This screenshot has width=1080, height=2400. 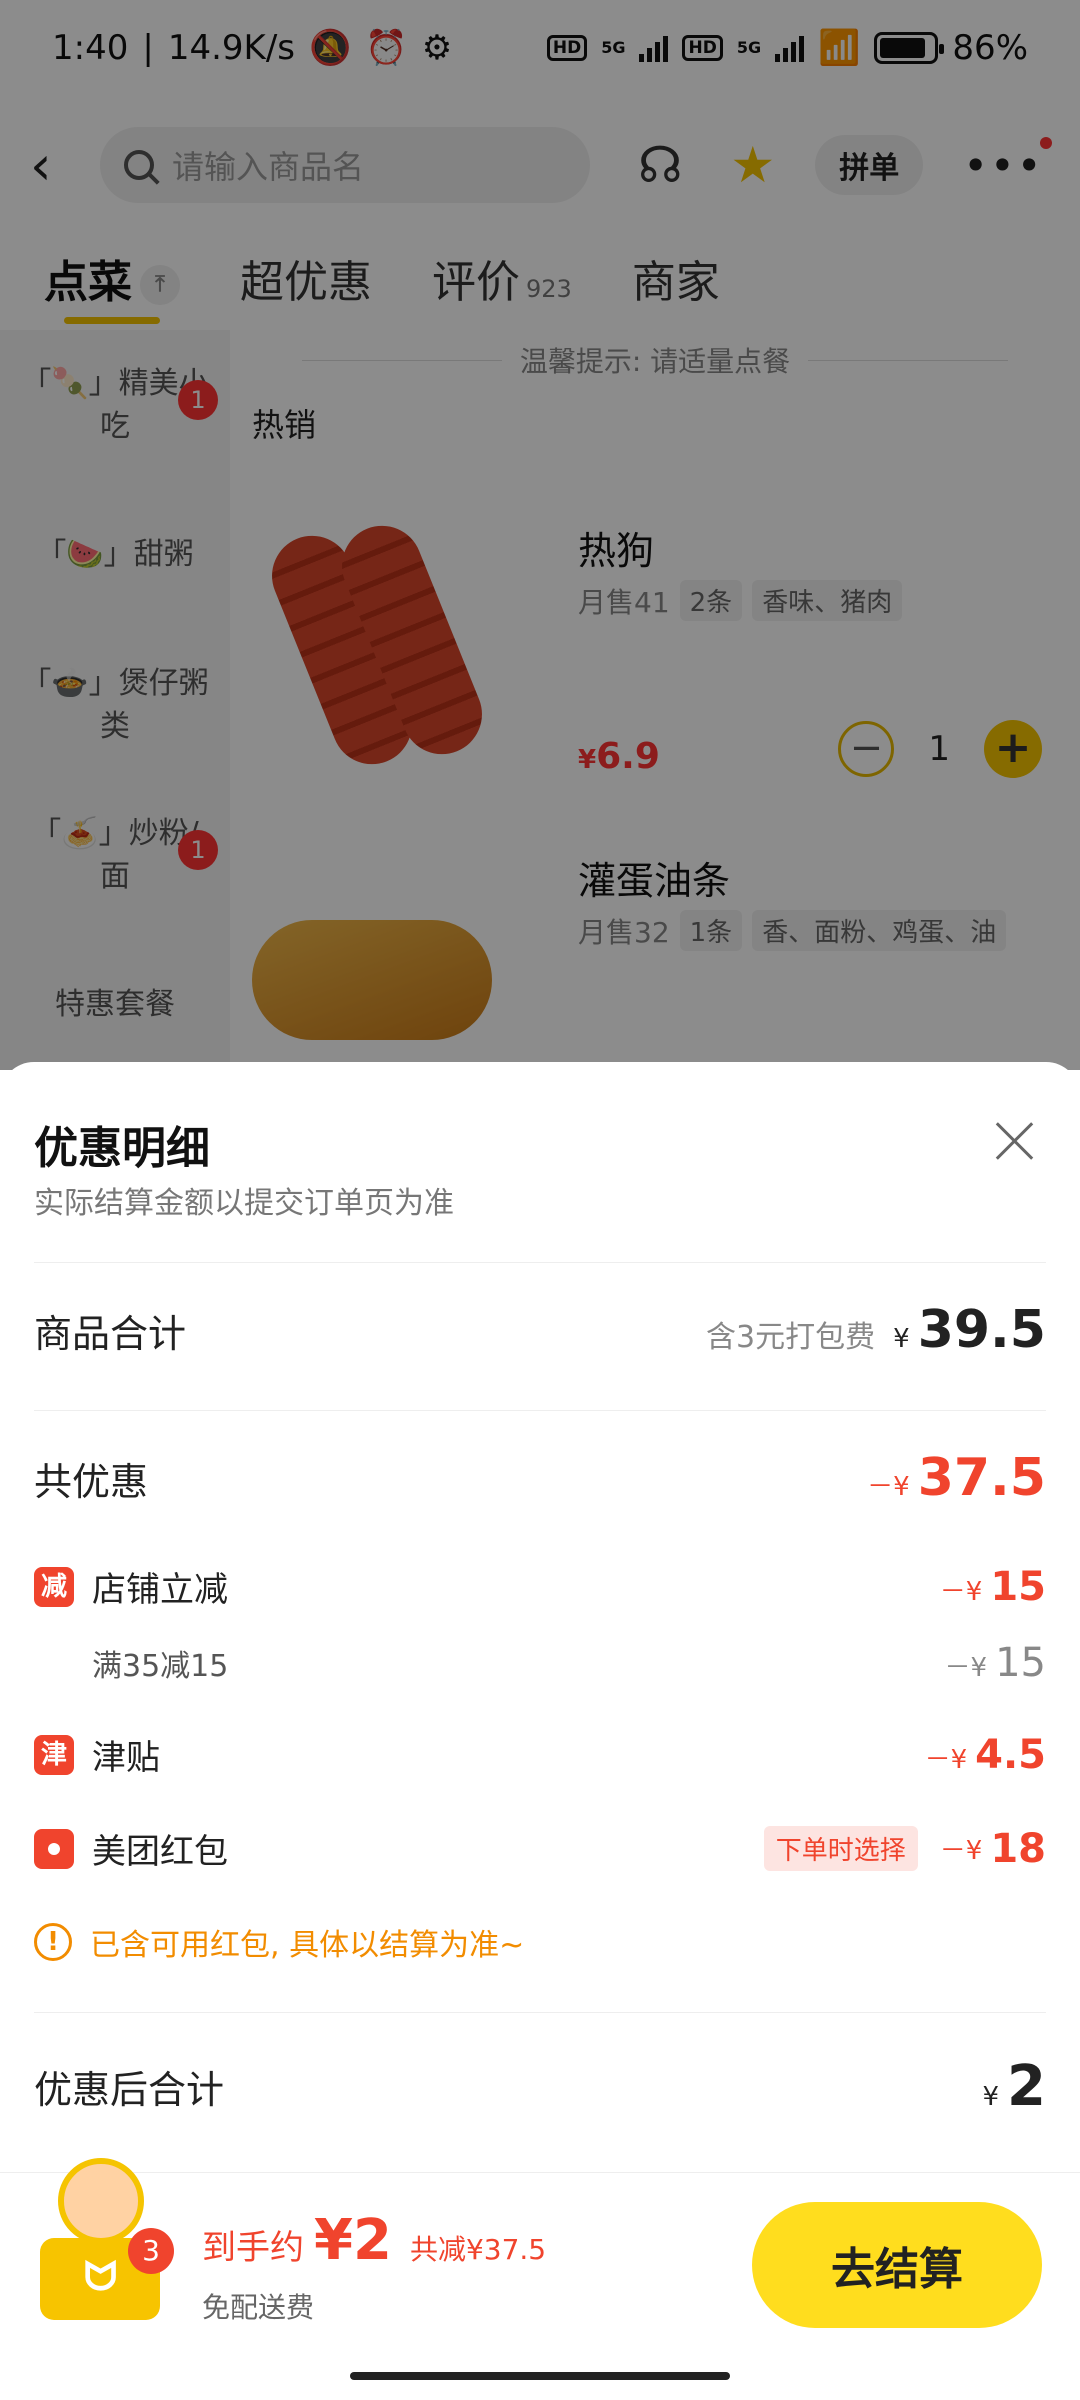 I want to click on red-packet-row: 美团红包 下单时选择 －¥ 18, so click(x=540, y=1848).